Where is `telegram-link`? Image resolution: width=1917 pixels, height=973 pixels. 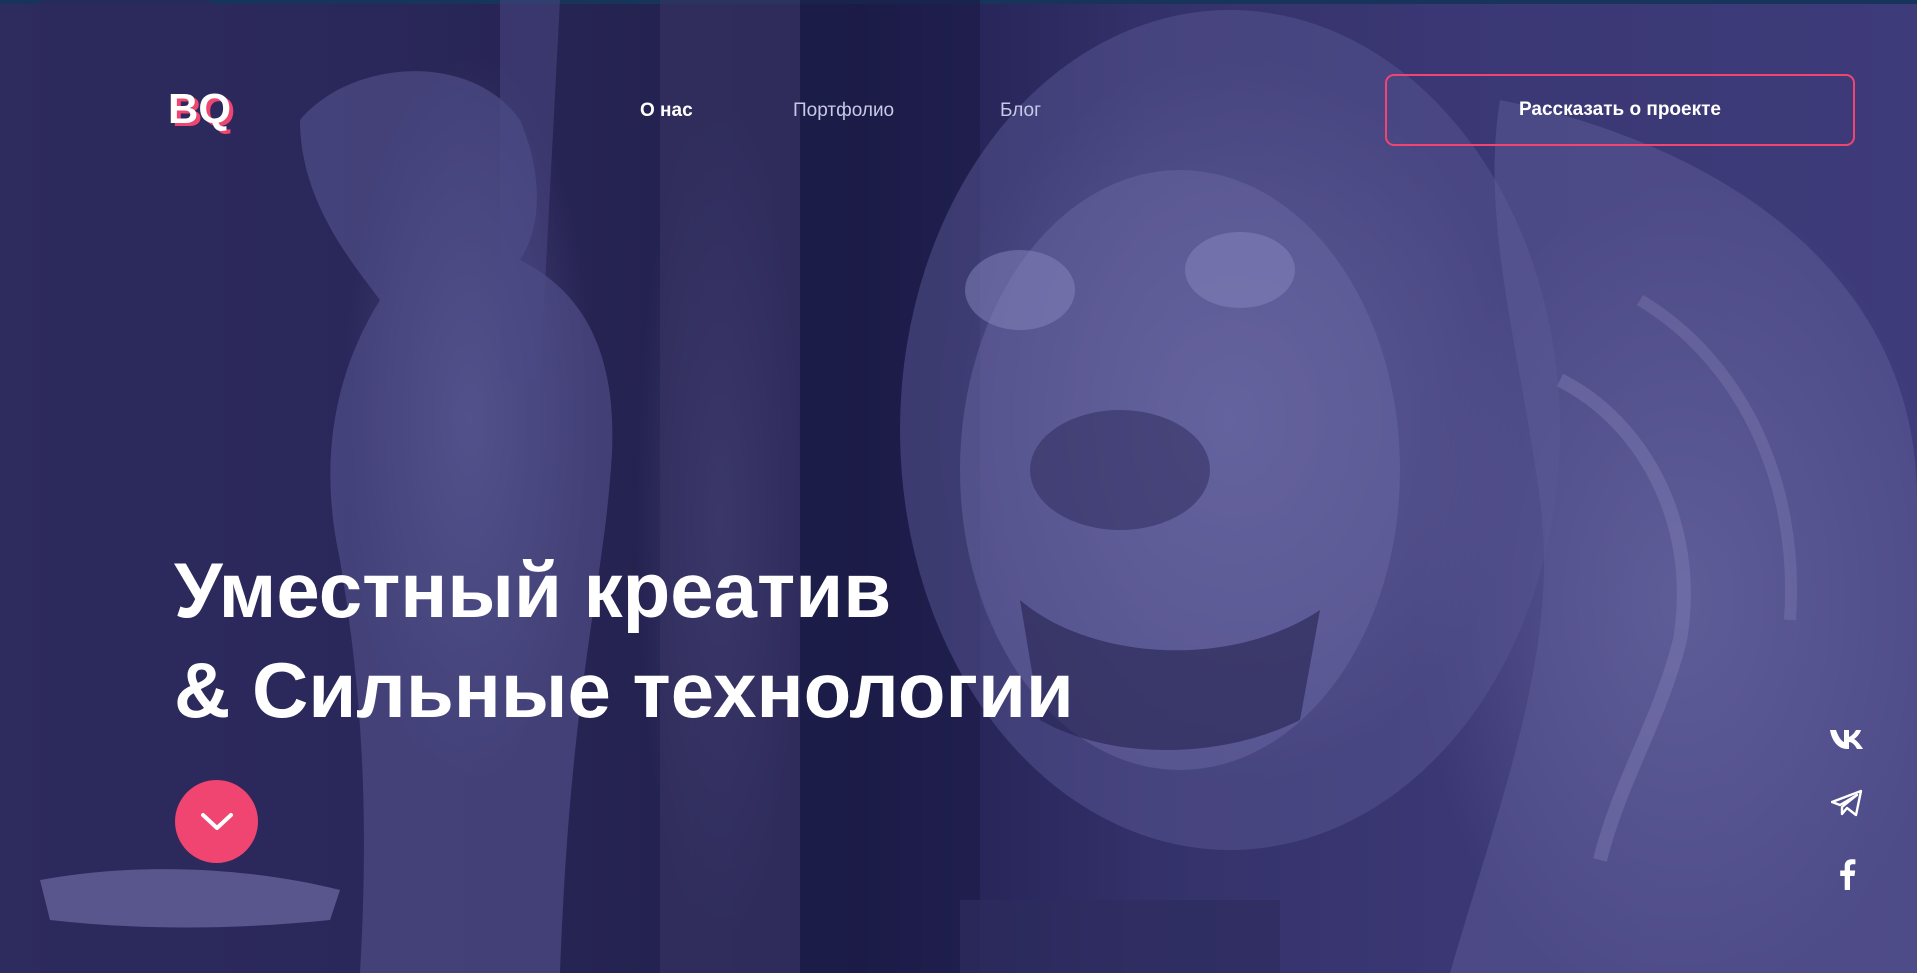
telegram-link is located at coordinates (1847, 803).